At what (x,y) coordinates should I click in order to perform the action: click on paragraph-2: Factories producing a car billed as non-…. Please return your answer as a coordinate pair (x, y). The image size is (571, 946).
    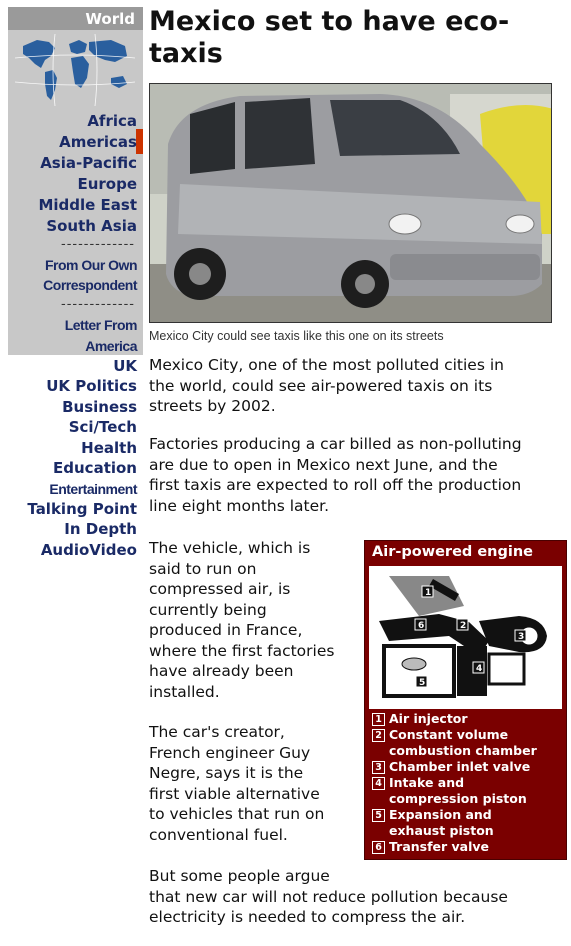
    Looking at the image, I should click on (335, 475).